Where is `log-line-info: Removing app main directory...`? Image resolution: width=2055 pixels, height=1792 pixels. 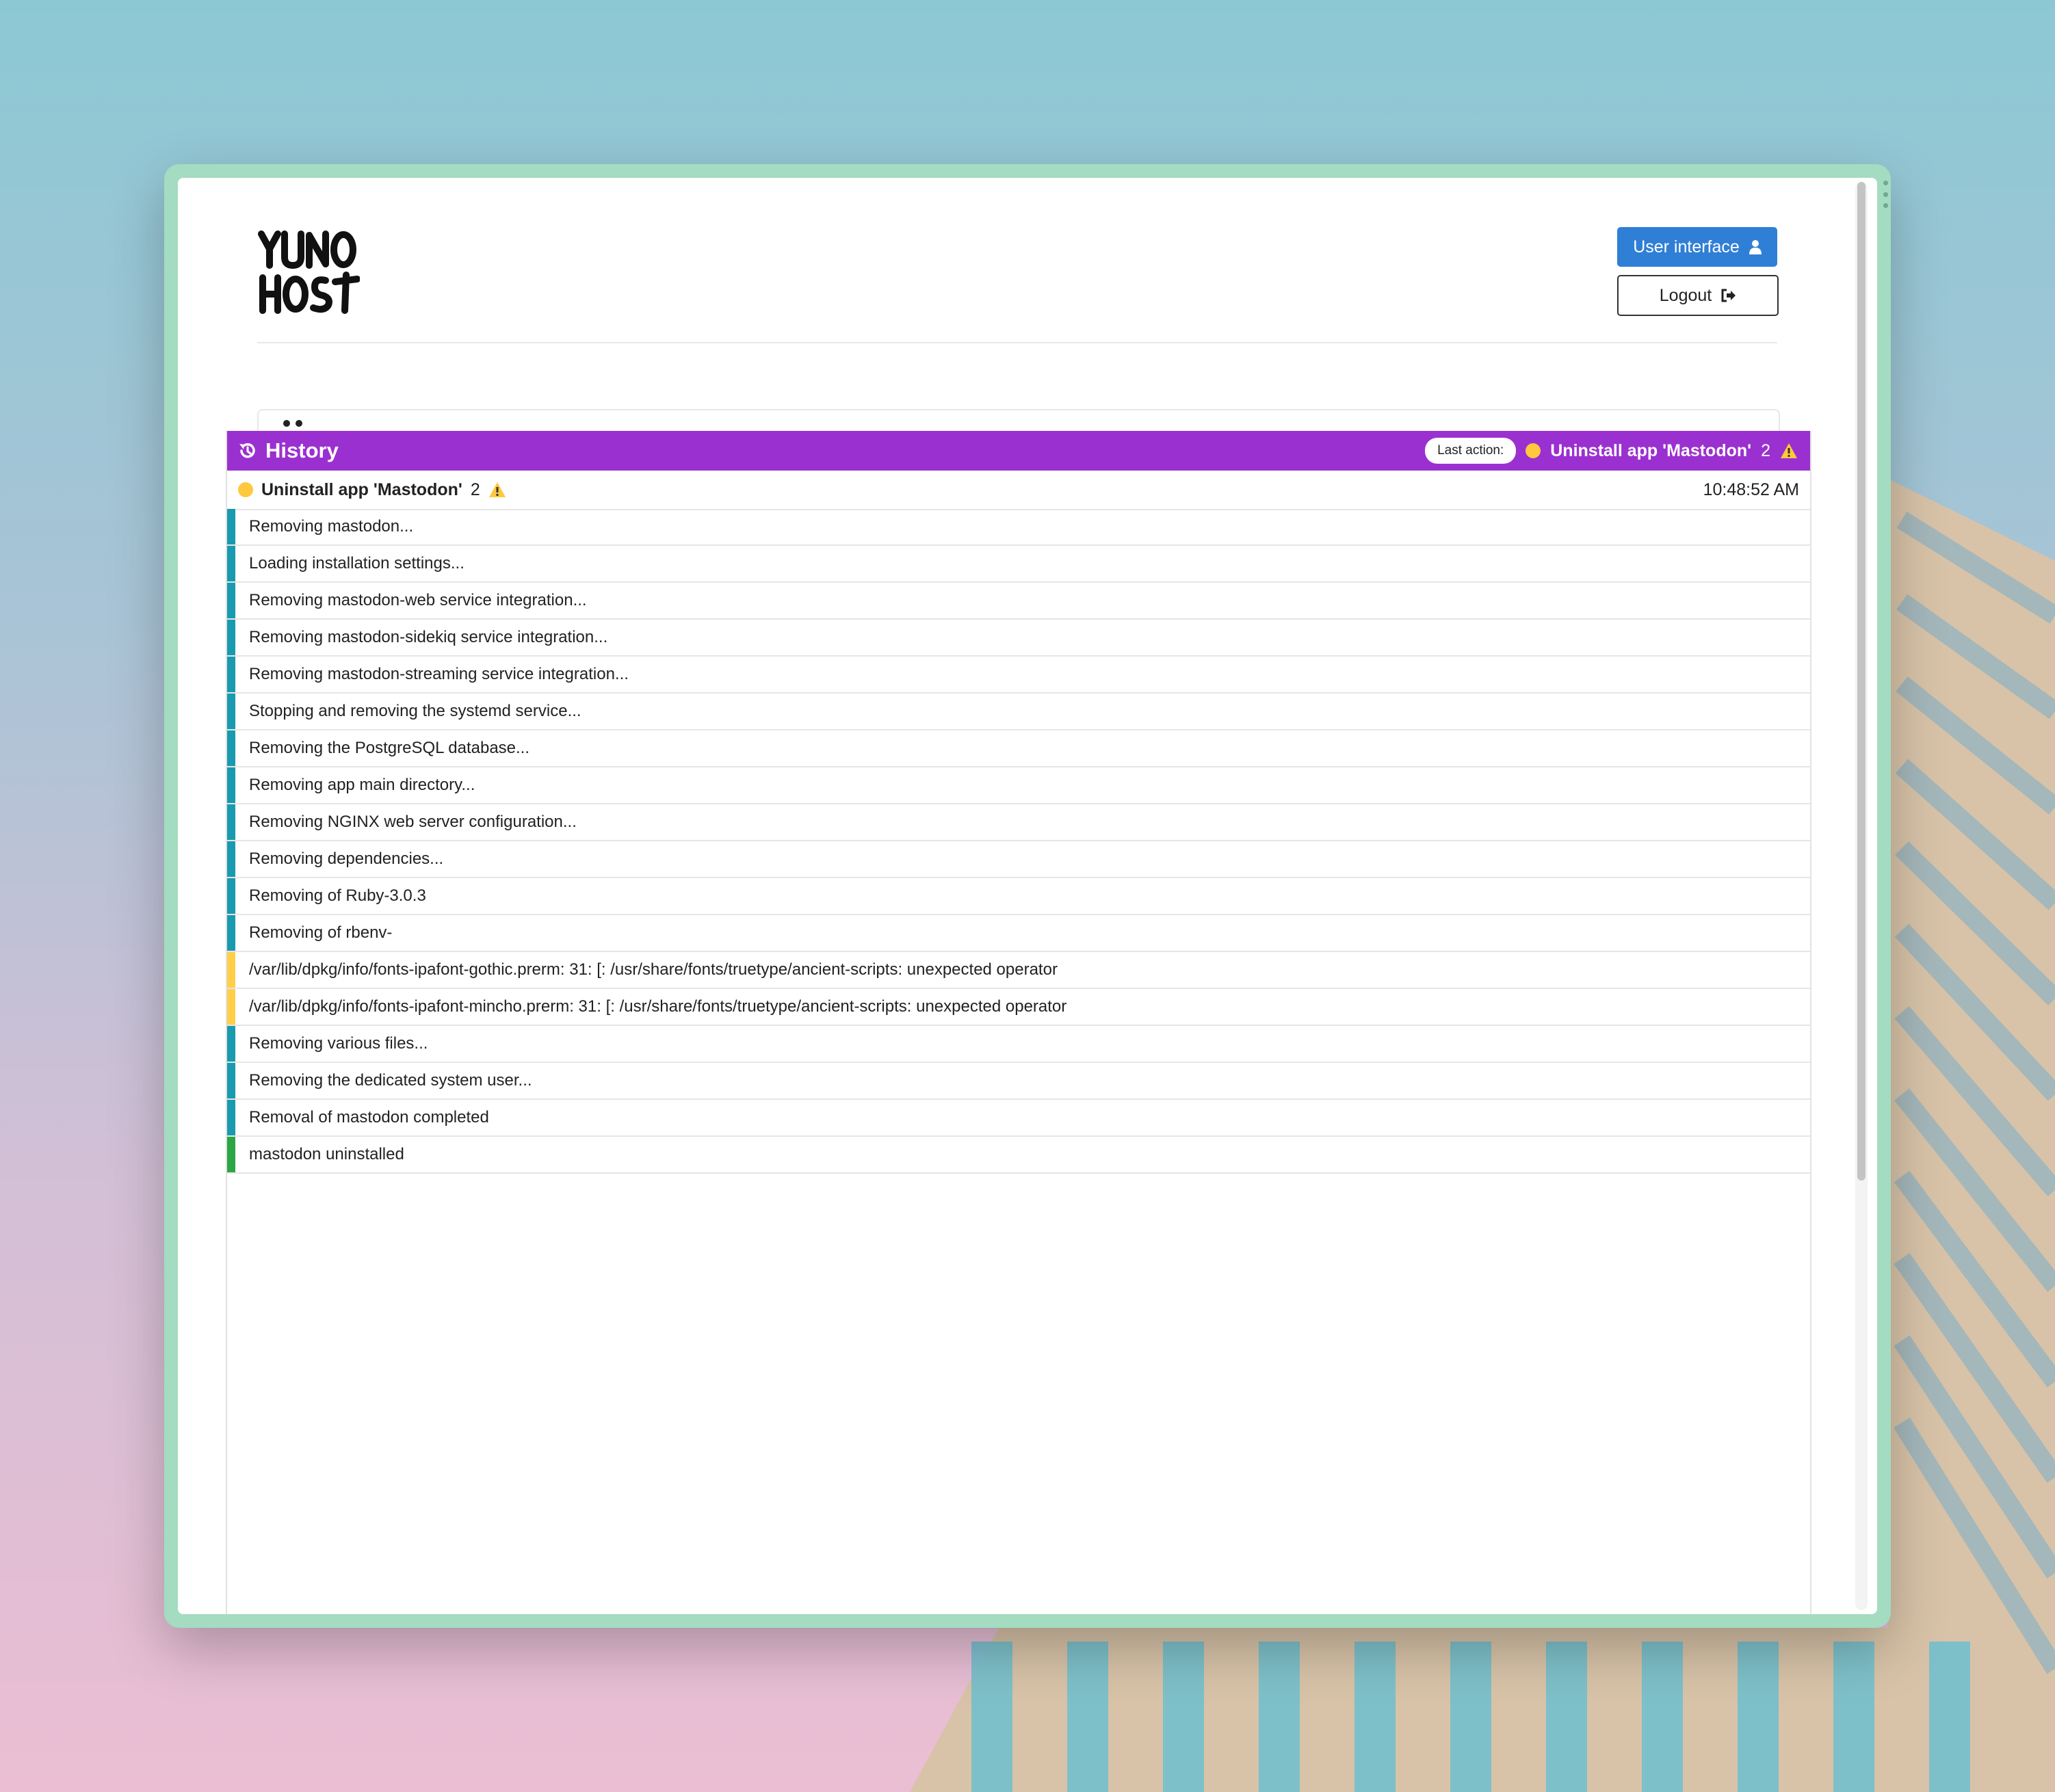 log-line-info: Removing app main directory... is located at coordinates (1018, 785).